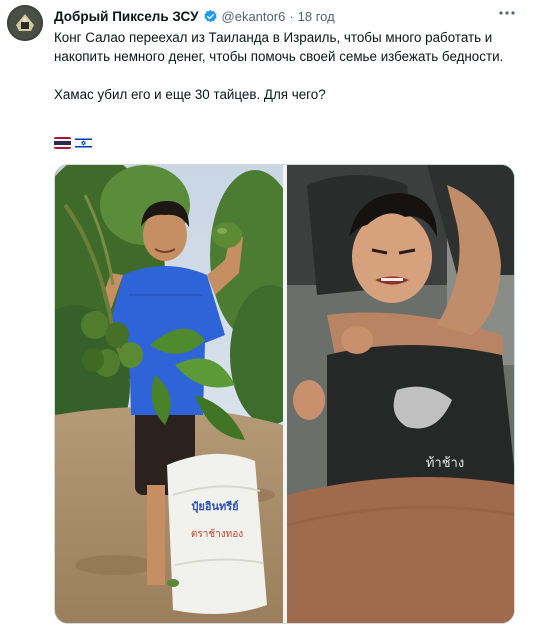 This screenshot has width=535, height=630. I want to click on verified-badge-icon, so click(210, 16).